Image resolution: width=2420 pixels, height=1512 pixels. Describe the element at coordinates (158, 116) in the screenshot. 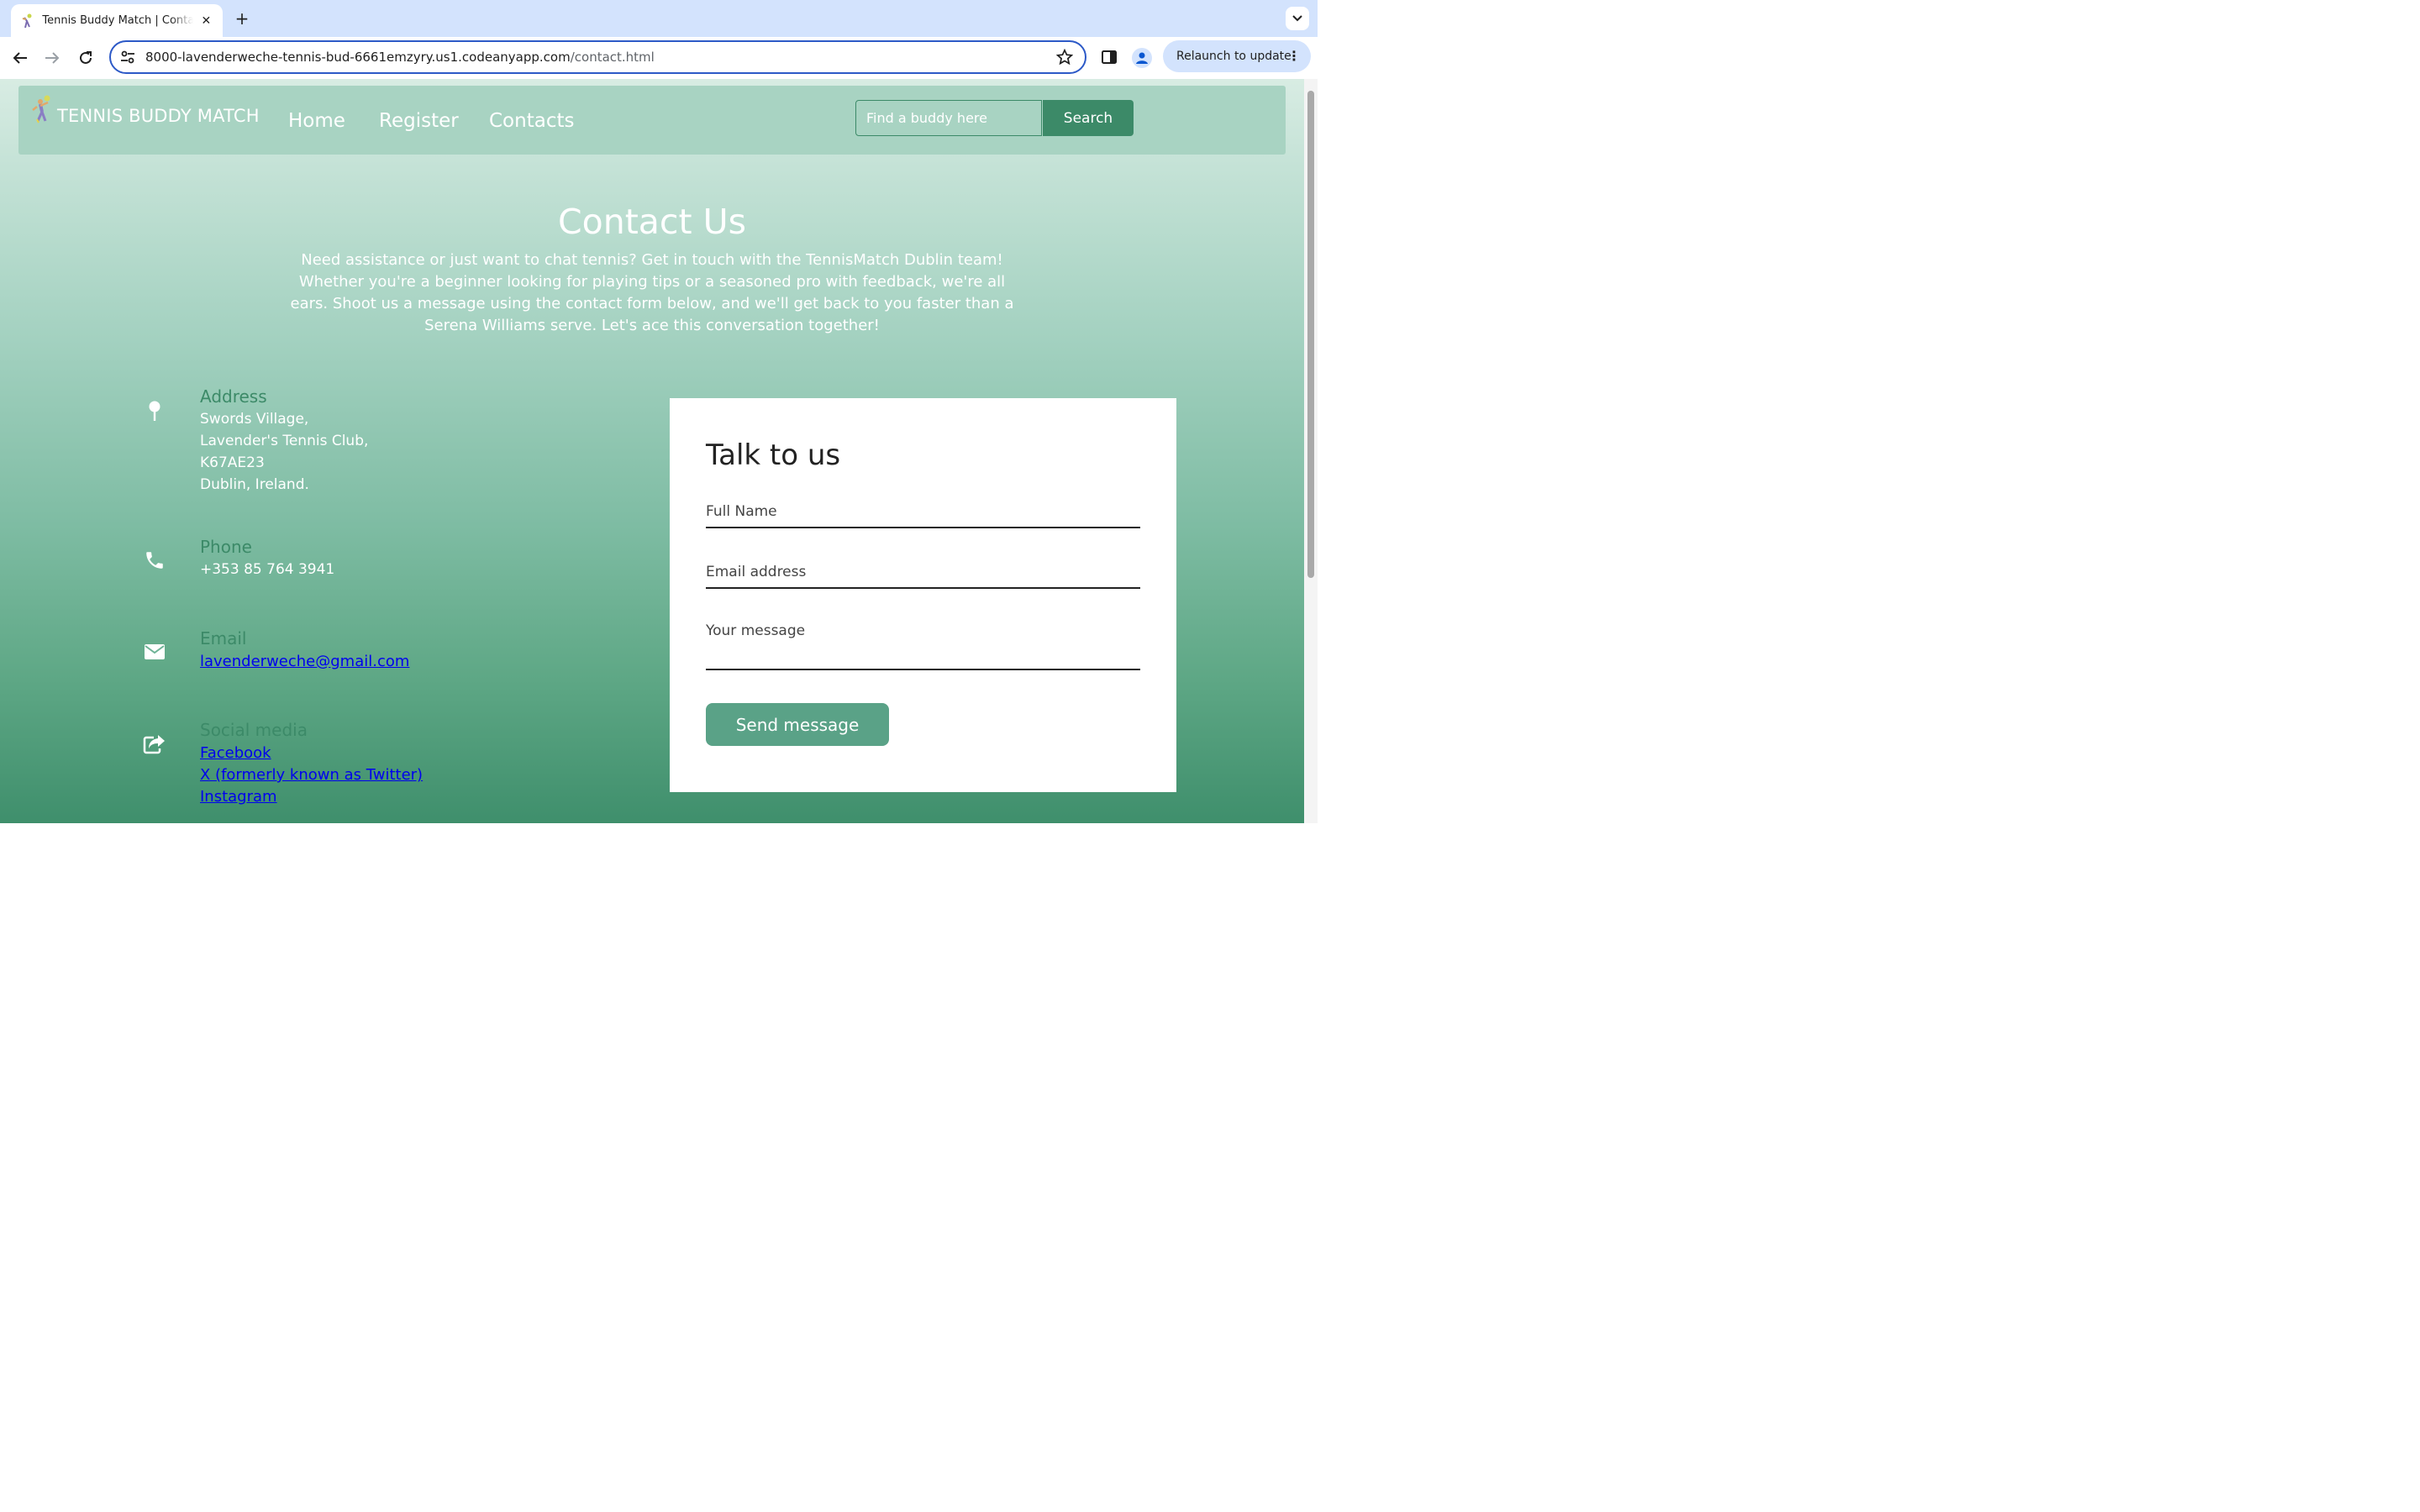

I see `site-logo-text: TENNIS BUDDY MATCH` at that location.